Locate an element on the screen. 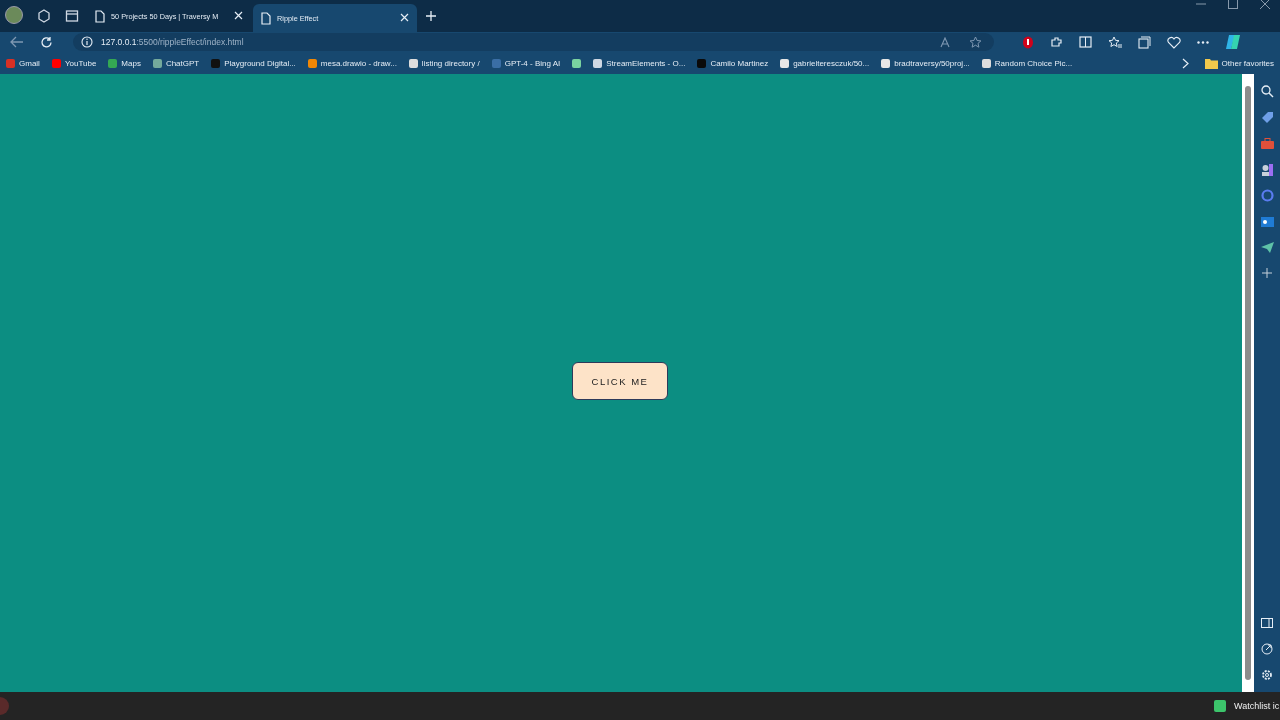 The height and width of the screenshot is (720, 1280). bookmark: GPT-4 - Bing AI is located at coordinates (526, 63).